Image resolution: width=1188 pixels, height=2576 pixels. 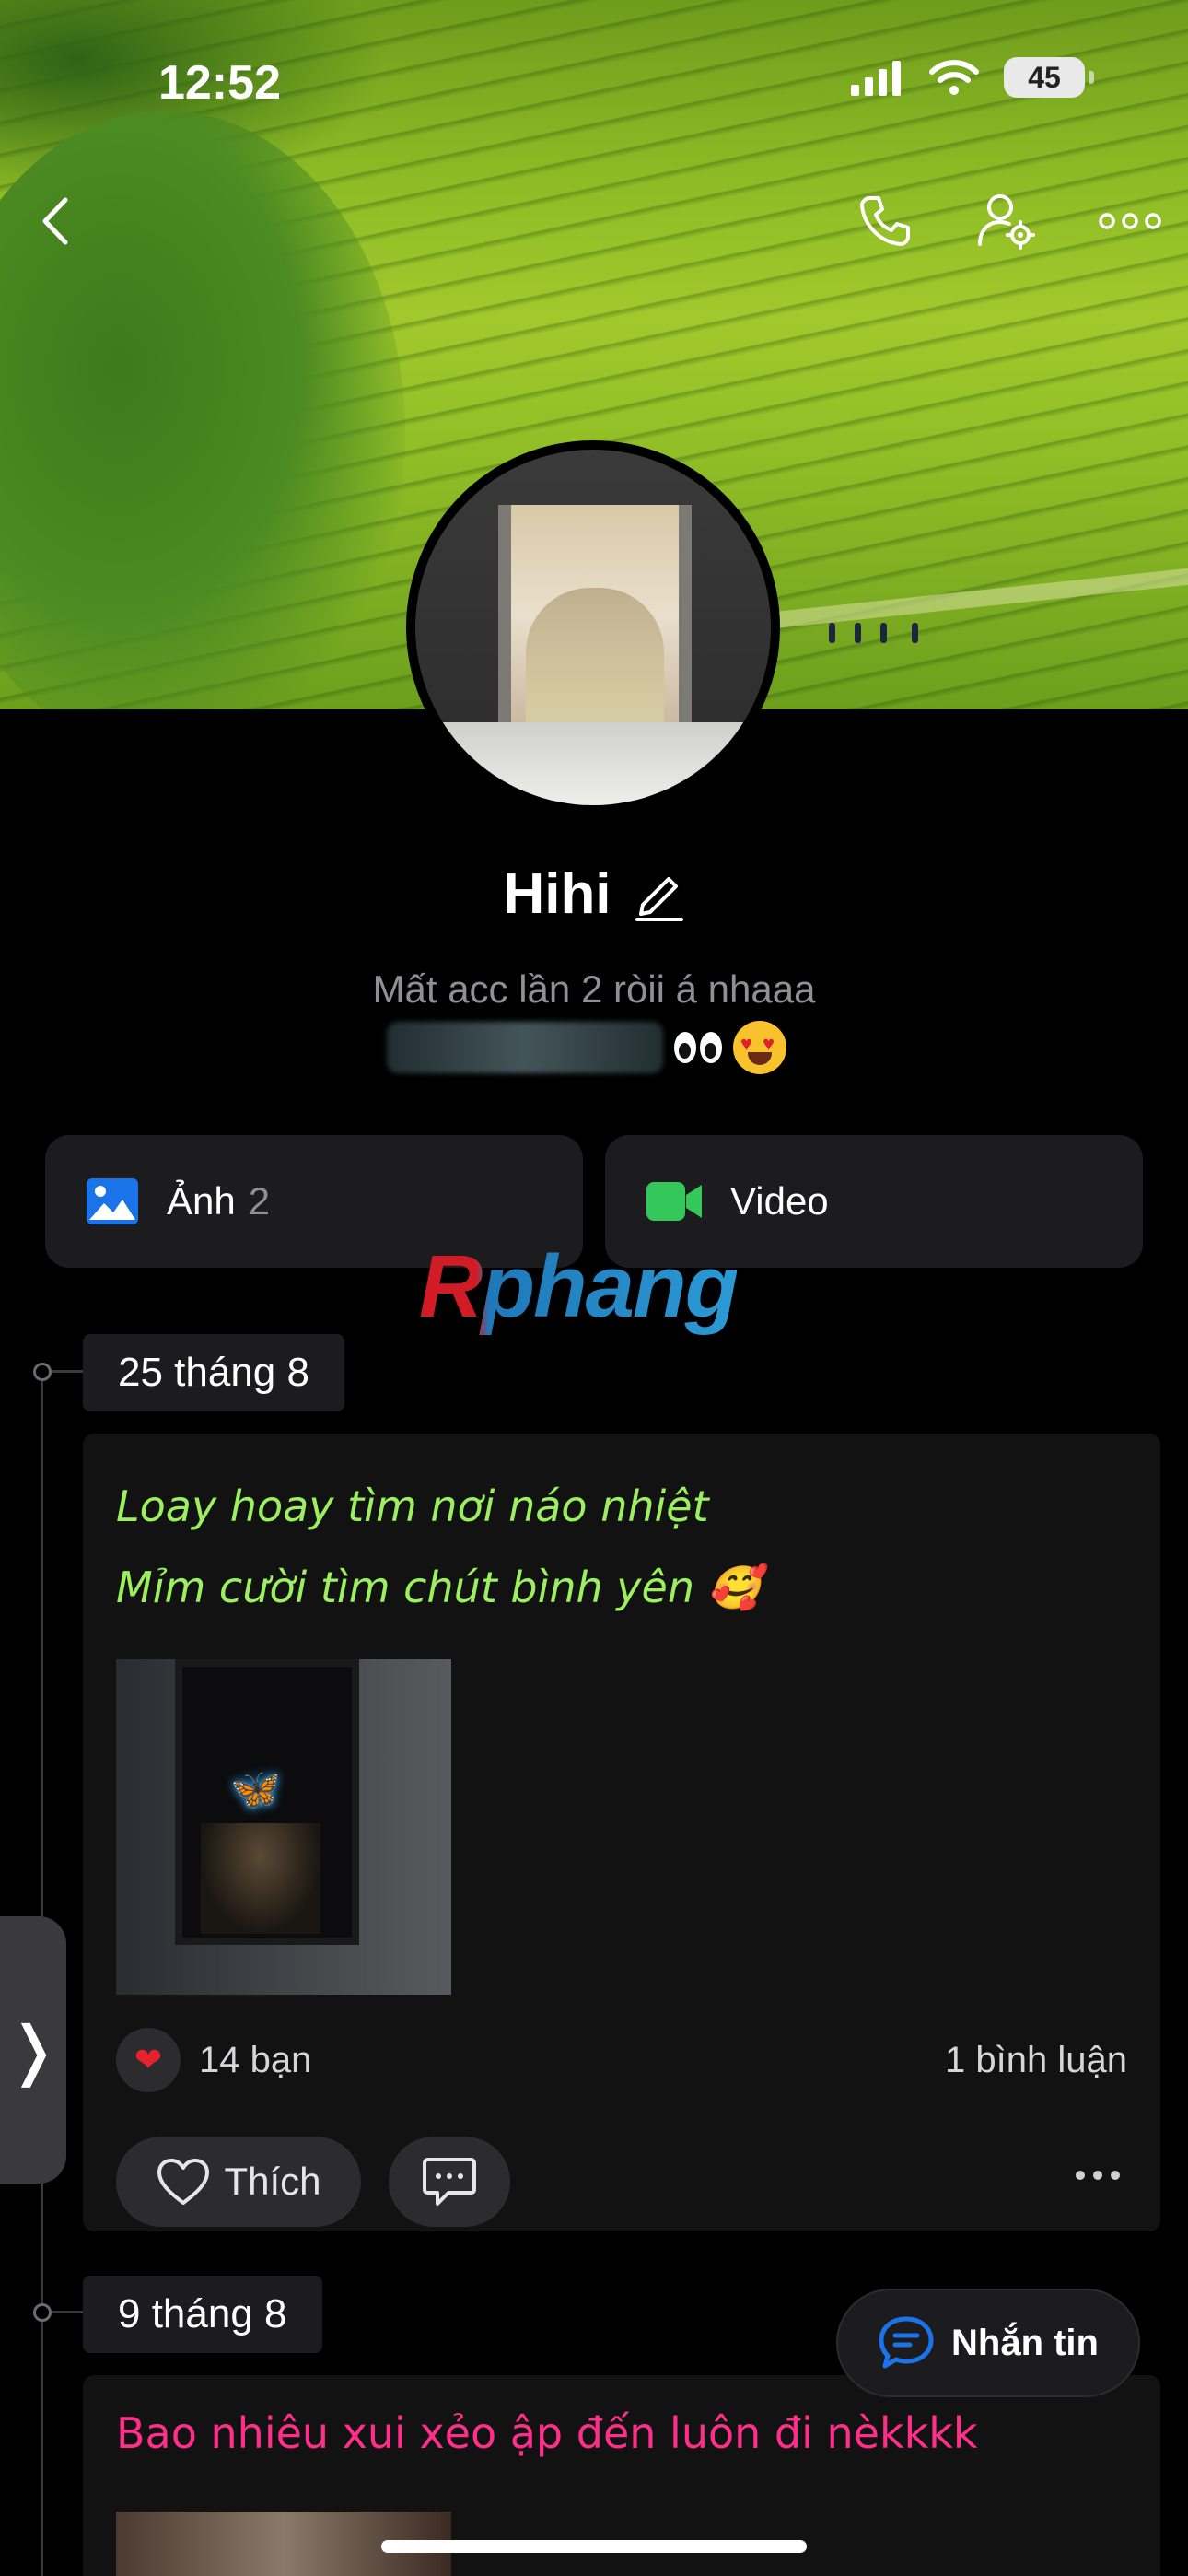 I want to click on battery-icon: 45, so click(x=1049, y=77).